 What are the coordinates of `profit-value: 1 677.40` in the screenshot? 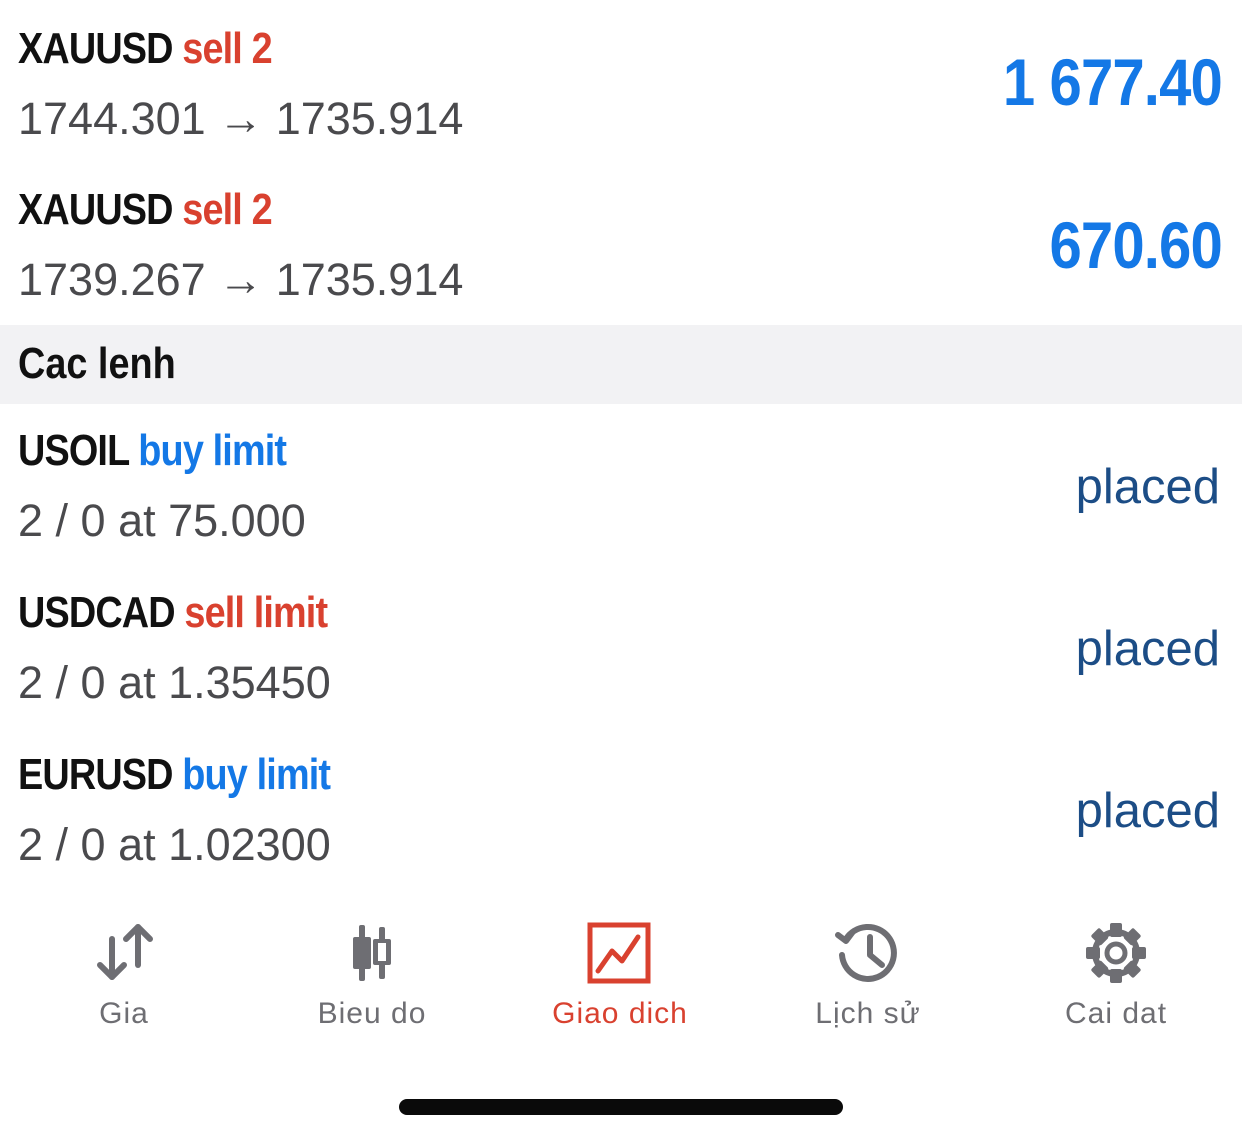 It's located at (1112, 82).